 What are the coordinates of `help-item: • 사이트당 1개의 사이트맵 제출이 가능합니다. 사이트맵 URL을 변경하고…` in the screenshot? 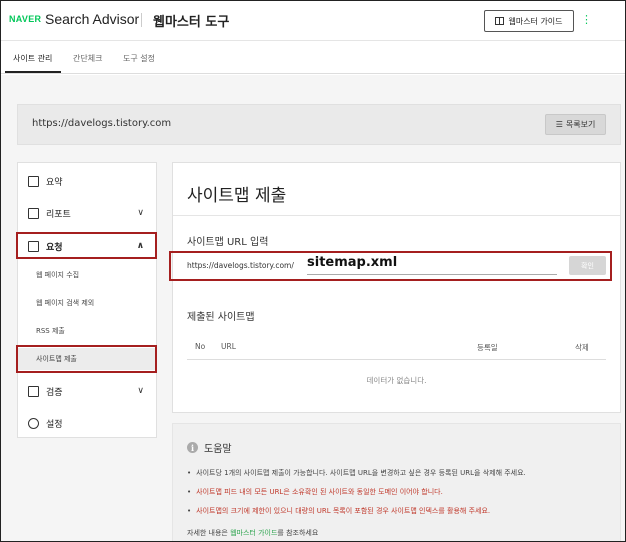 It's located at (356, 473).